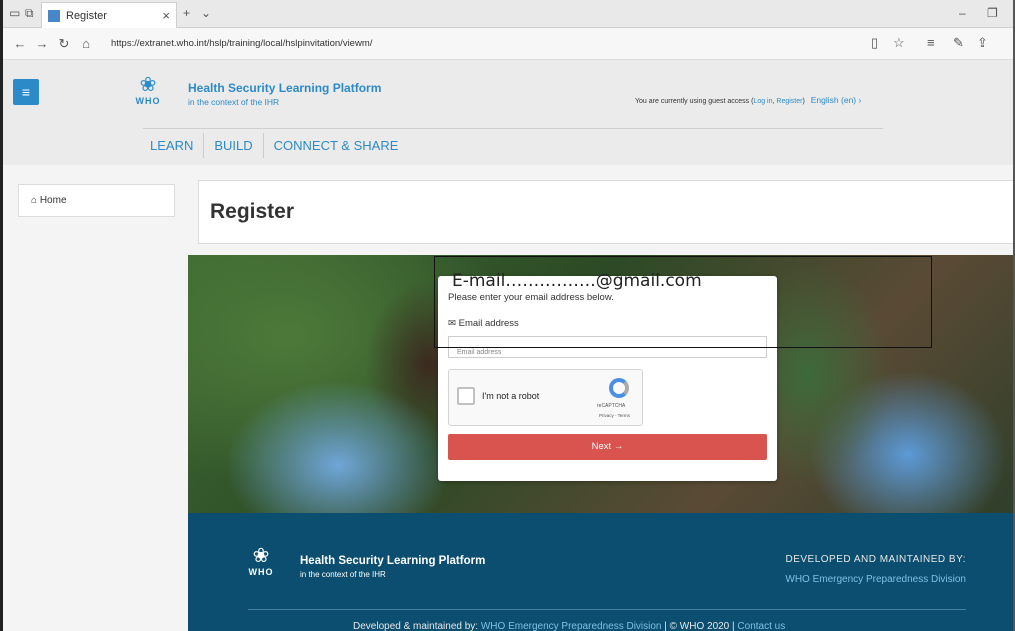 The image size is (1015, 631). Describe the element at coordinates (803, 101) in the screenshot. I see `guest-suffix: )` at that location.